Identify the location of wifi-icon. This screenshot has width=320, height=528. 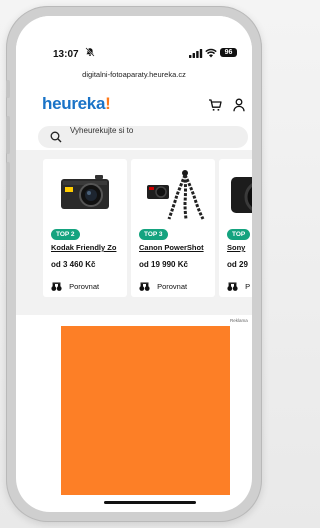
(211, 53).